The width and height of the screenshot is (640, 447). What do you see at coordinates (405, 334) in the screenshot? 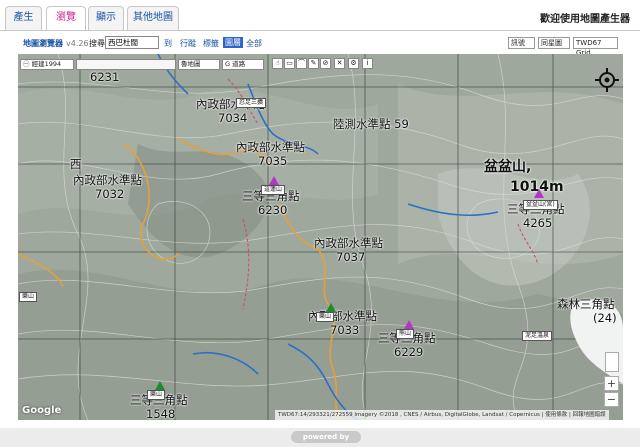
I see `place-tag: 熊山` at bounding box center [405, 334].